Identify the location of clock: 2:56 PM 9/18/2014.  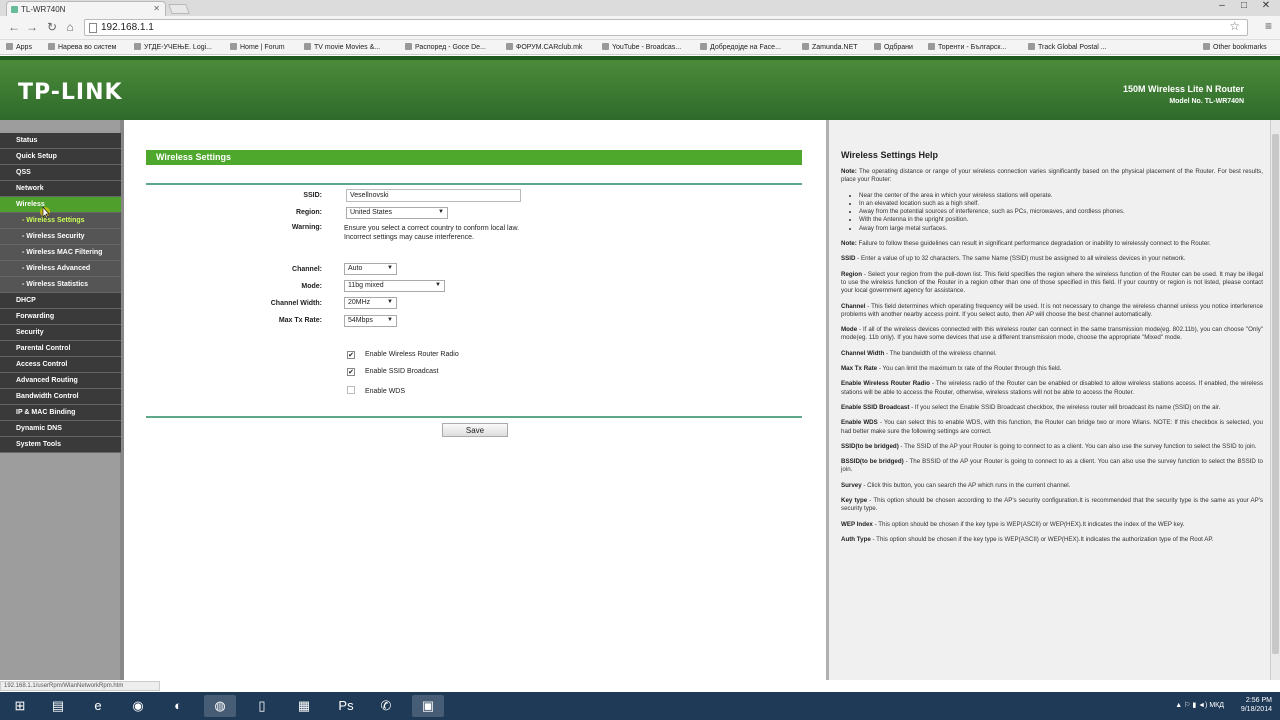
(1256, 705).